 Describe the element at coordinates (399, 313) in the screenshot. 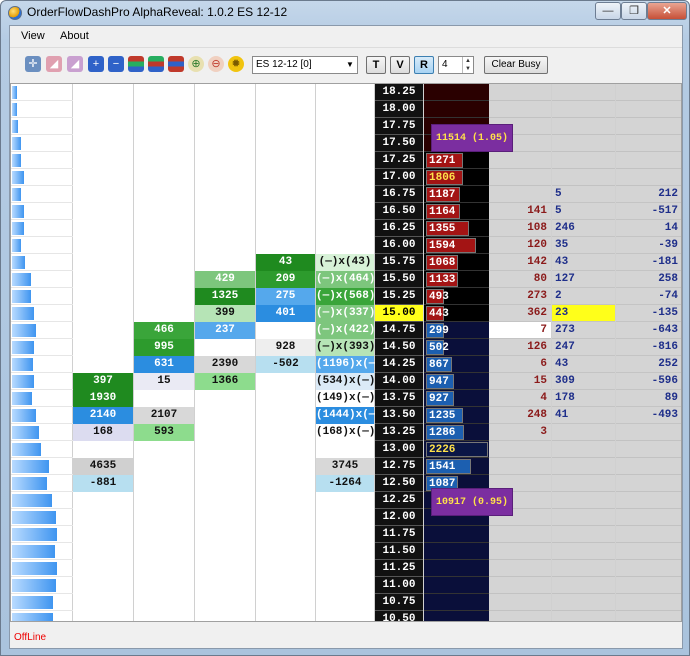

I see `last-price-highlight: 15.00` at that location.